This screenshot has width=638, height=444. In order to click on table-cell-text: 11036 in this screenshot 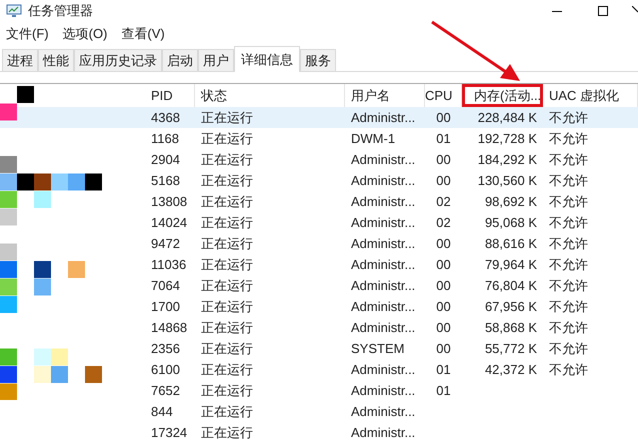, I will do `click(169, 265)`.